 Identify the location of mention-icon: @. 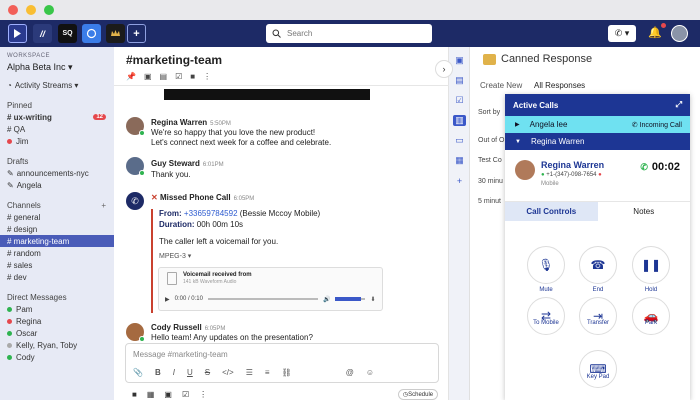
(350, 372).